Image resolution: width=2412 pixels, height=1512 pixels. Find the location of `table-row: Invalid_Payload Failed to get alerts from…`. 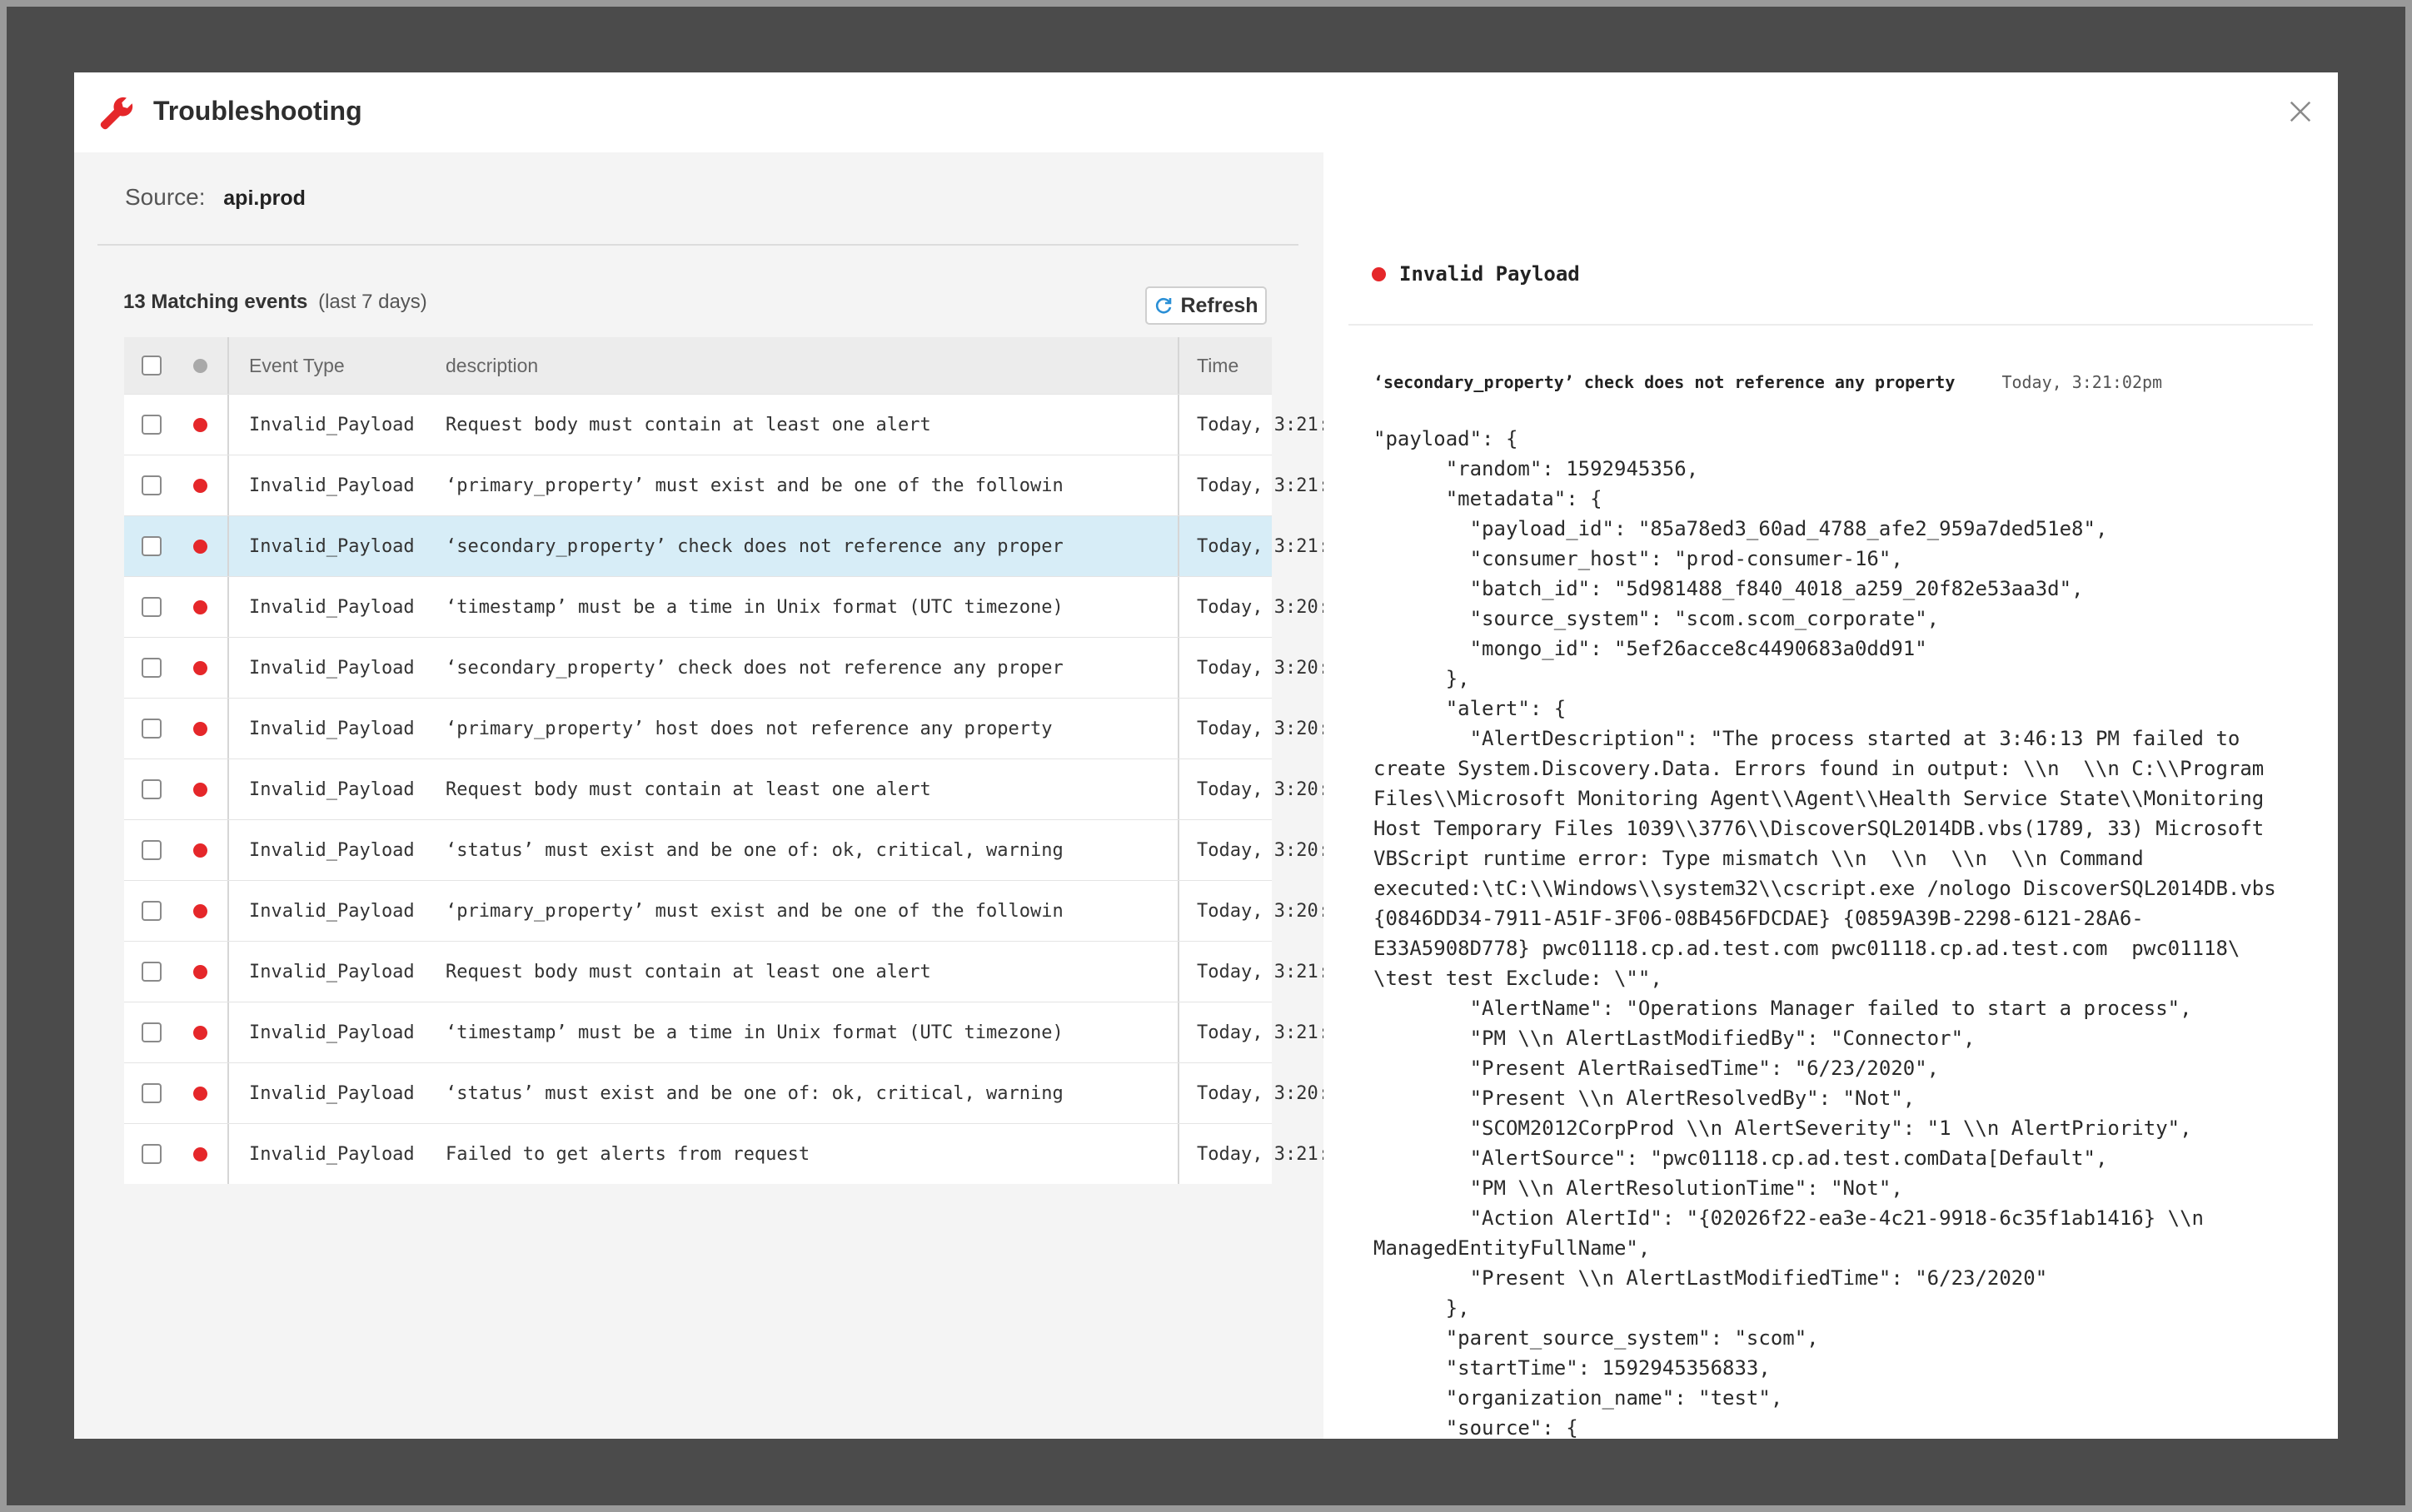

table-row: Invalid_Payload Failed to get alerts from… is located at coordinates (735, 1153).